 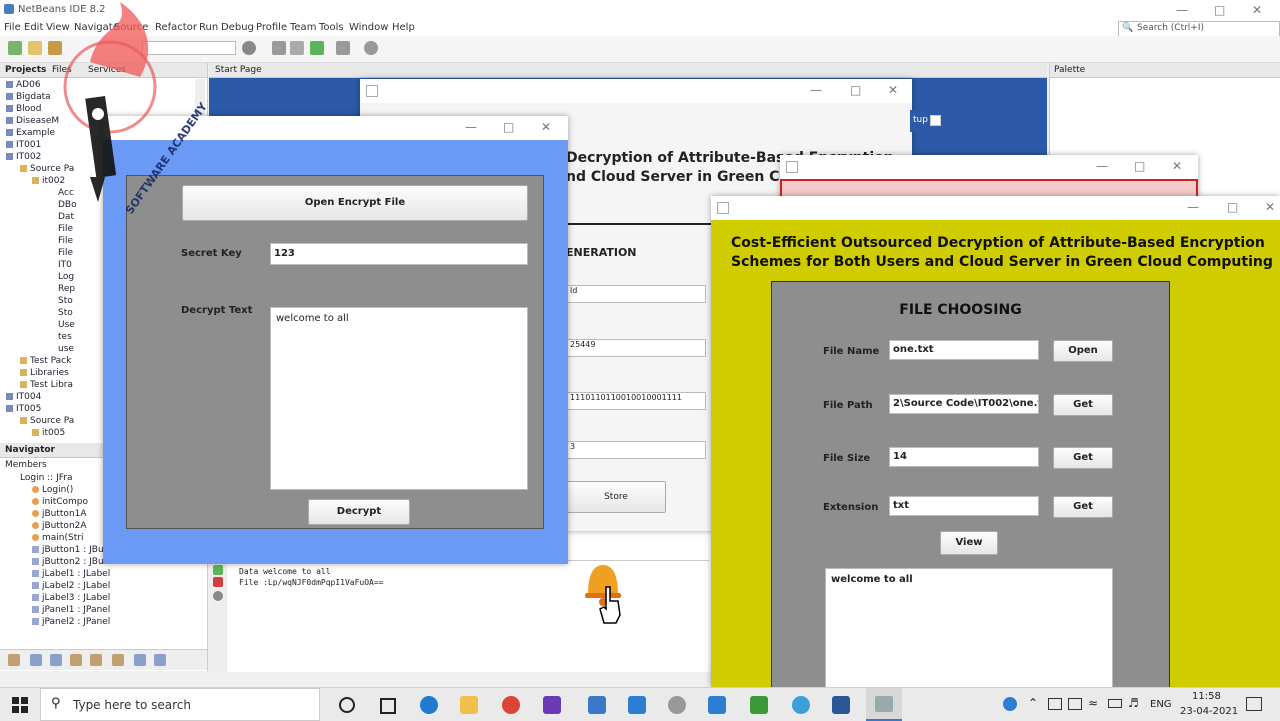 What do you see at coordinates (368, 27) in the screenshot?
I see `menu-window: Window` at bounding box center [368, 27].